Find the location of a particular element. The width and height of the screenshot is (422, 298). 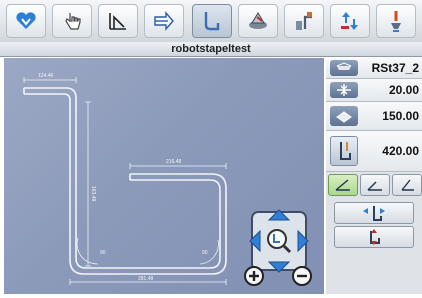

tab-tool is located at coordinates (396, 21).